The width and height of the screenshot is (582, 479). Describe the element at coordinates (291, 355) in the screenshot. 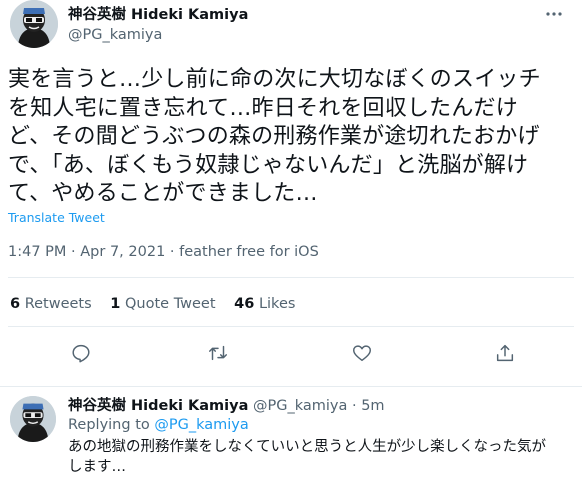

I see `action-bar` at that location.